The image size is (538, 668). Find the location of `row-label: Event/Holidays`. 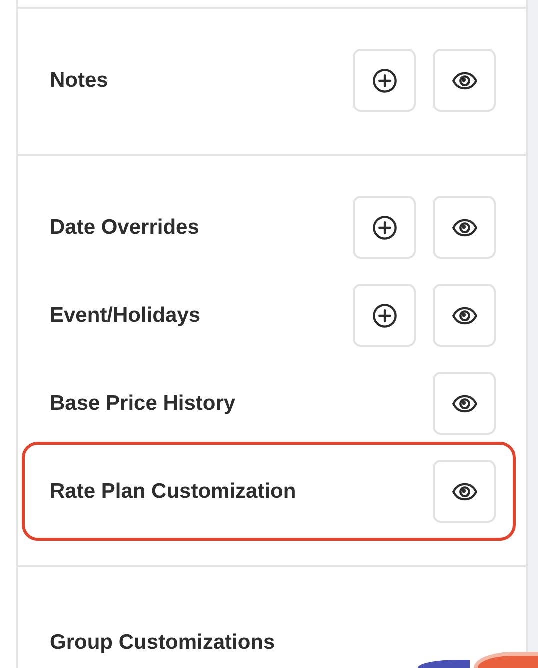

row-label: Event/Holidays is located at coordinates (125, 316).